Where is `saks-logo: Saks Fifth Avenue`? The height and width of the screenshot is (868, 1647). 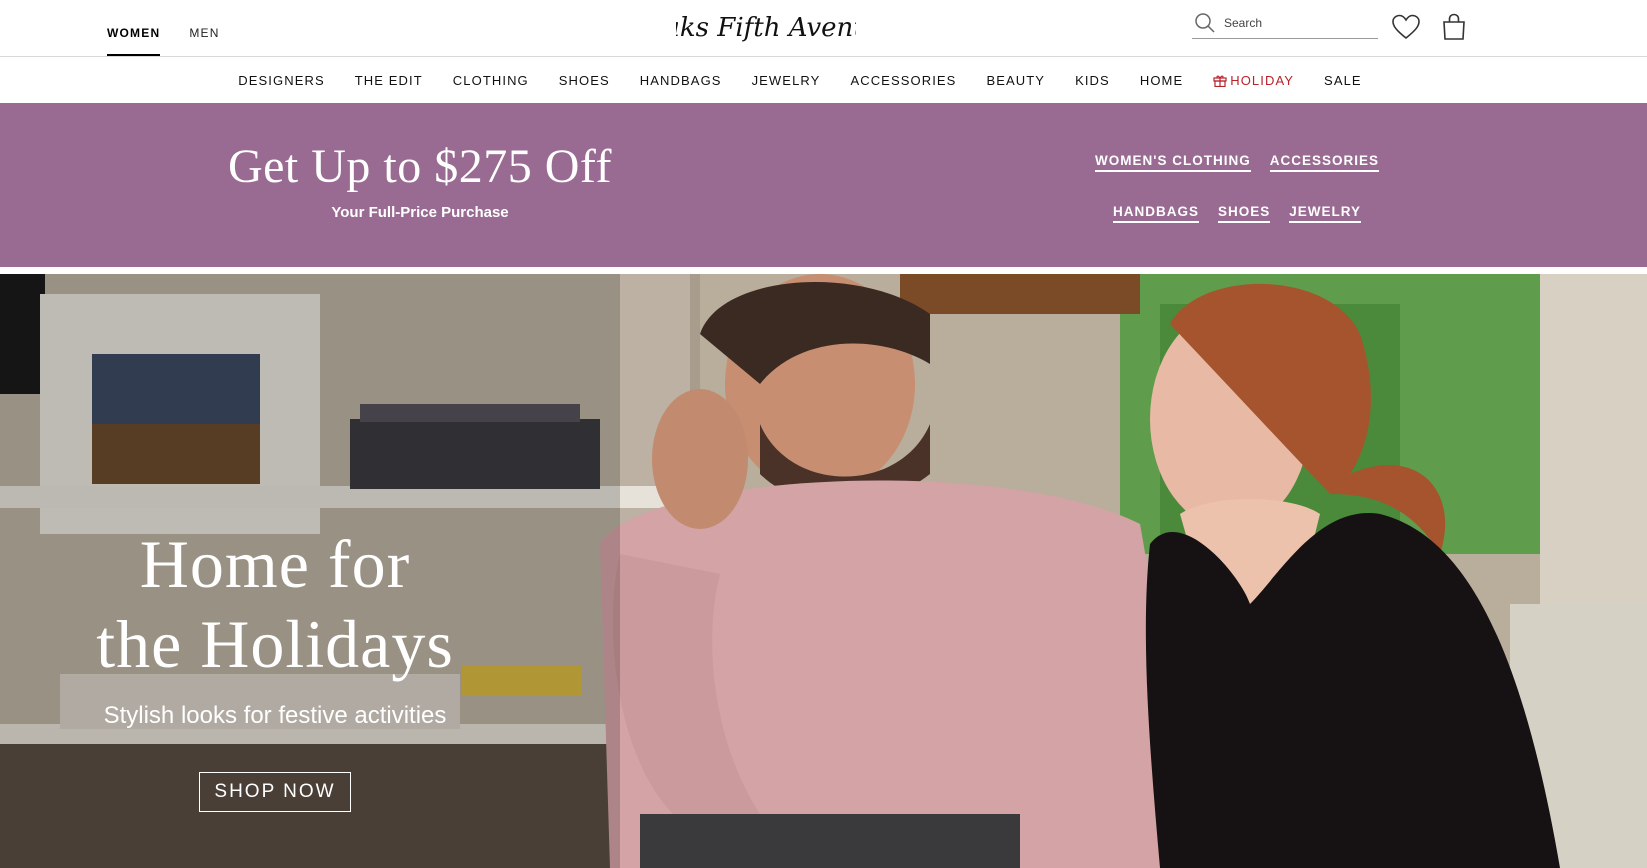 saks-logo: Saks Fifth Avenue is located at coordinates (766, 27).